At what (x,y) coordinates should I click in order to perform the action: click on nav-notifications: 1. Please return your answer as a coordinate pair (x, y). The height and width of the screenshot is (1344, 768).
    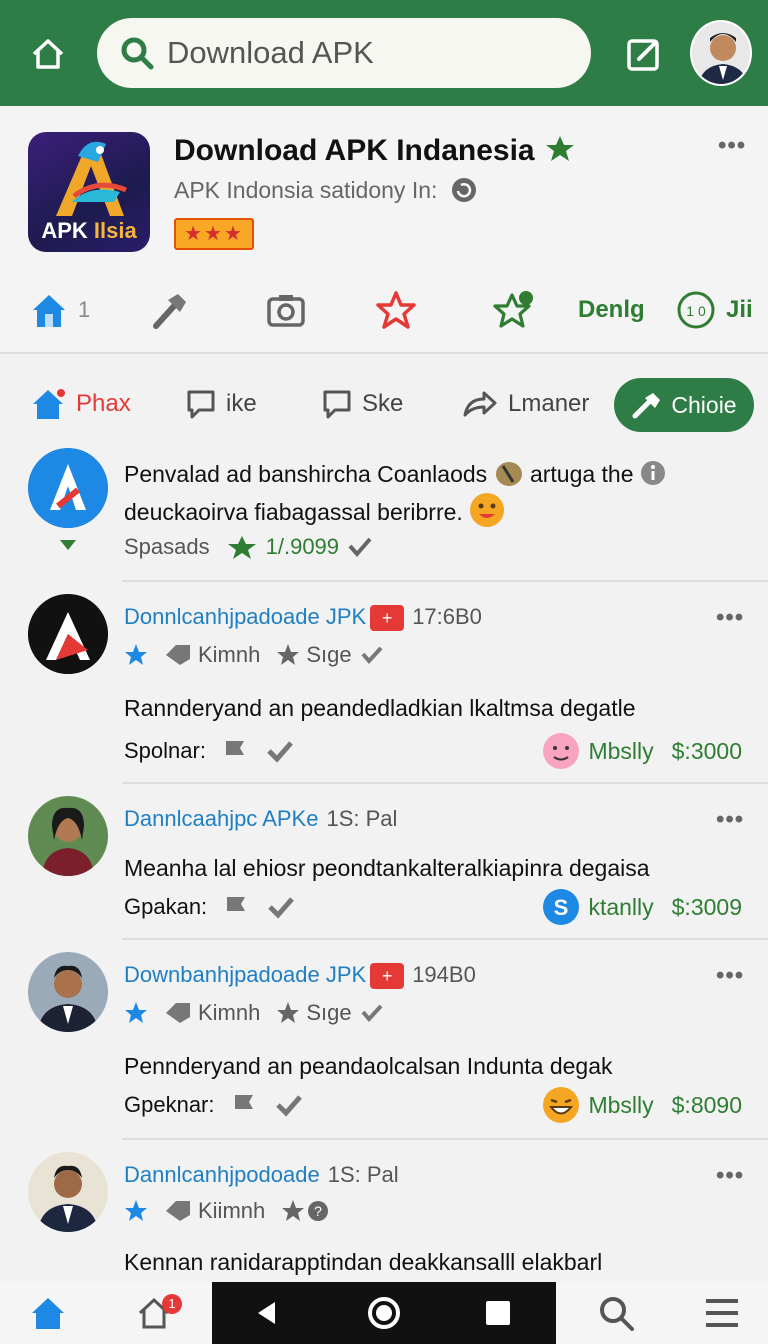
    Looking at the image, I should click on (154, 1313).